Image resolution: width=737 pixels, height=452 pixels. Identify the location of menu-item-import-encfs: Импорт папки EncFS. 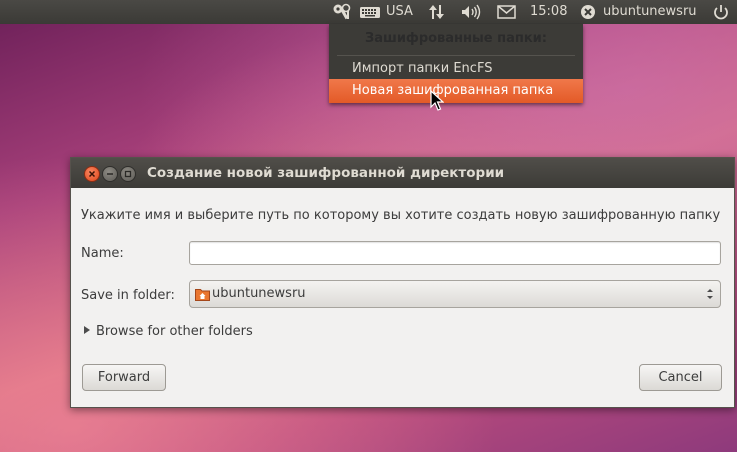
(456, 69).